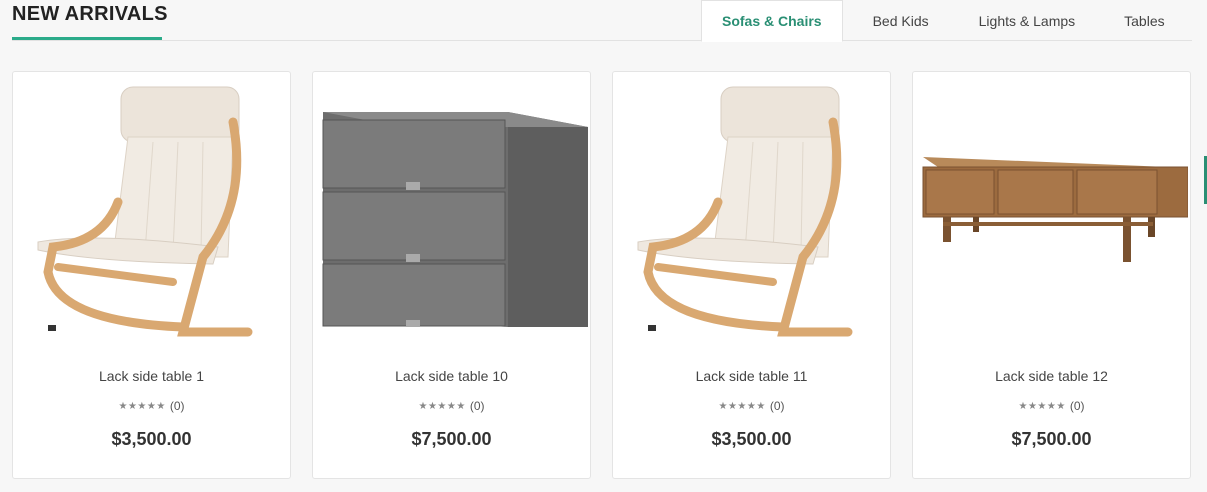 This screenshot has height=492, width=1207. What do you see at coordinates (1142, 20) in the screenshot?
I see `tab-tables: Tables` at bounding box center [1142, 20].